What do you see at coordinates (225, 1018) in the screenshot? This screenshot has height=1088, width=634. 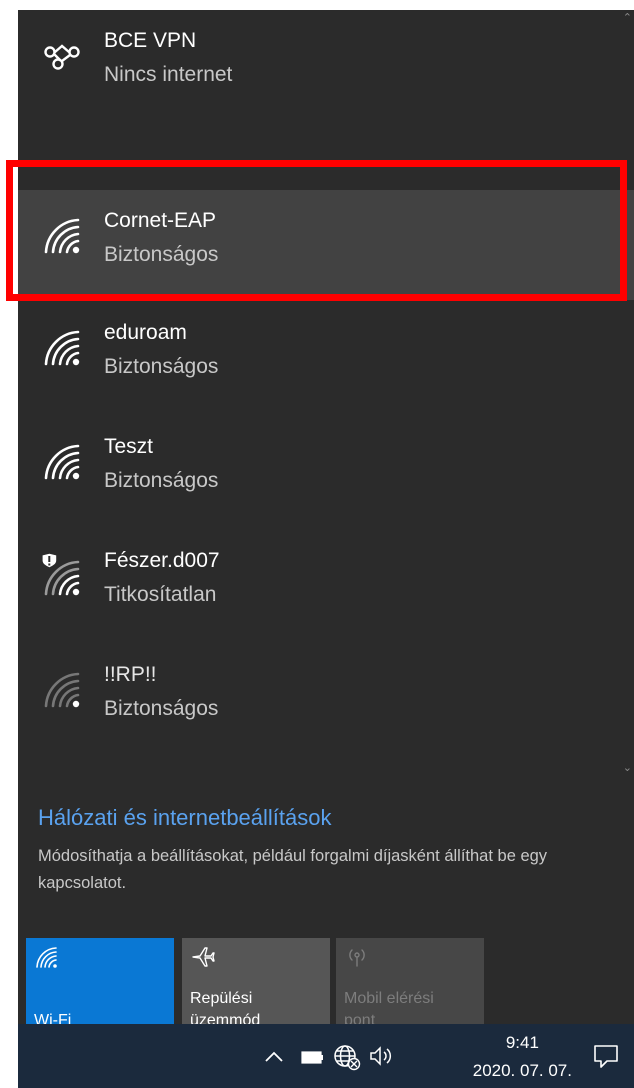 I see `airplane-label-line2: üzemmód` at bounding box center [225, 1018].